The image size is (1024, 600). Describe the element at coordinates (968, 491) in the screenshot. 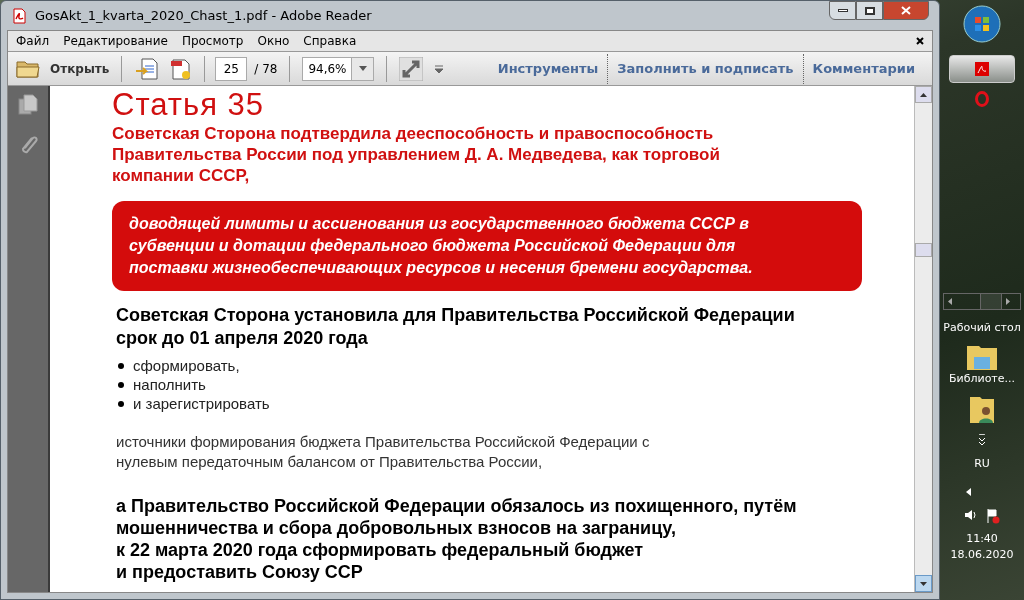

I see `caret-left-icon` at that location.